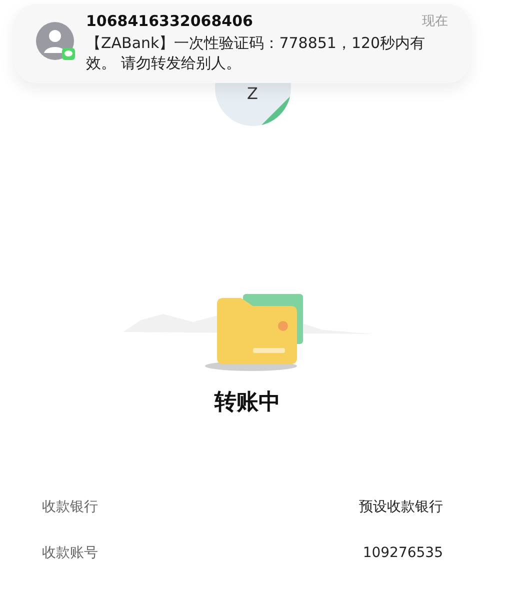 This screenshot has width=505, height=606. Describe the element at coordinates (248, 403) in the screenshot. I see `status-title: 转账中` at that location.